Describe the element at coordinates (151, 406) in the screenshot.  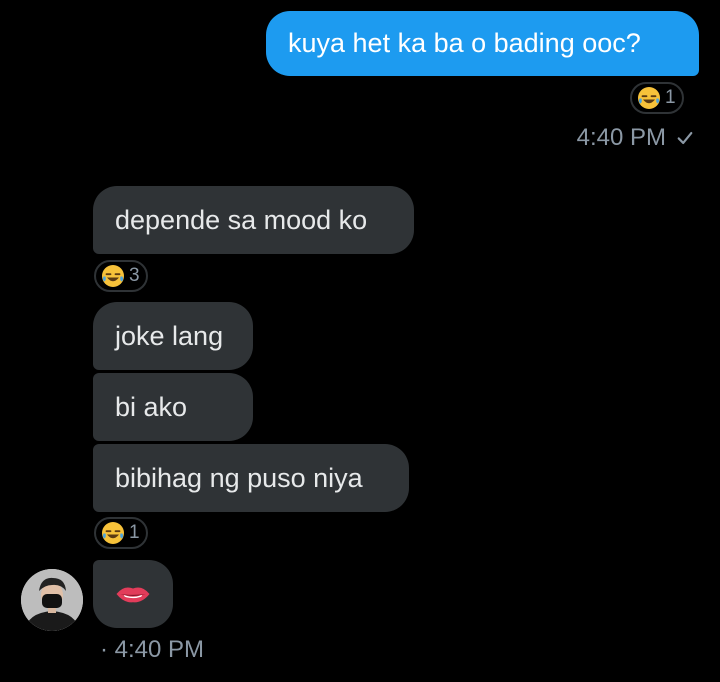
I see `message-text: bi ako` at that location.